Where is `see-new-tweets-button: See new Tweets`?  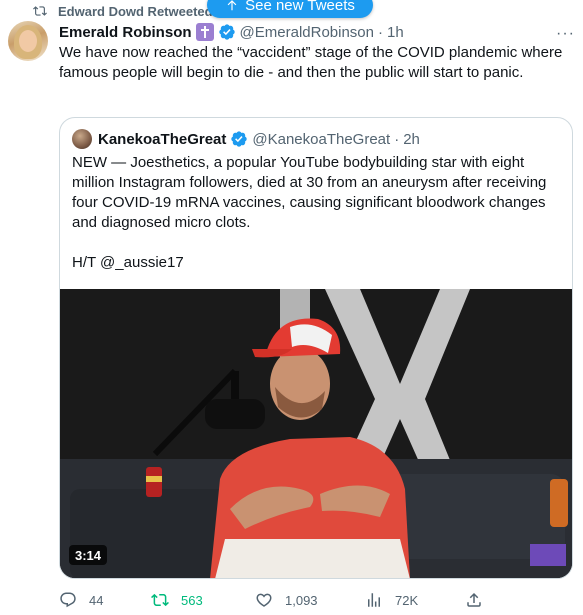
see-new-tweets-button: See new Tweets is located at coordinates (290, 9).